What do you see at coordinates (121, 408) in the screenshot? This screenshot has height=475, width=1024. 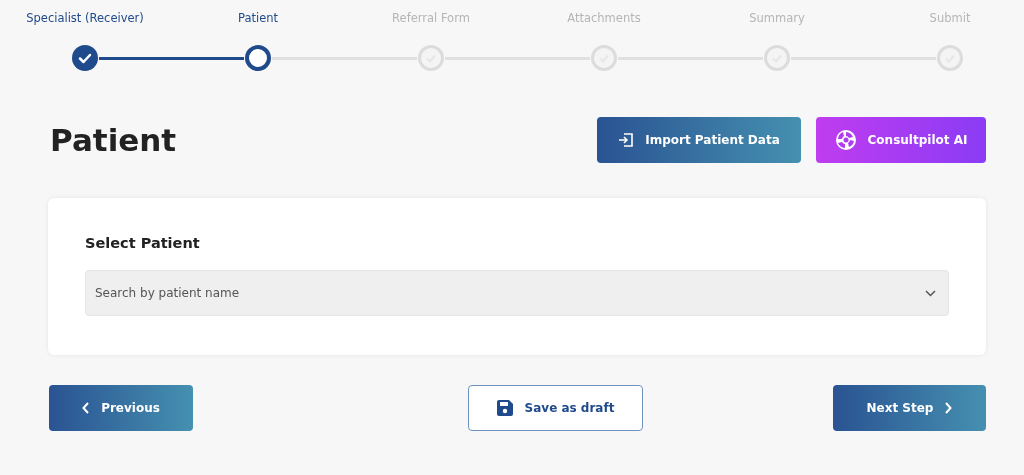 I see `previous-button: Previous` at bounding box center [121, 408].